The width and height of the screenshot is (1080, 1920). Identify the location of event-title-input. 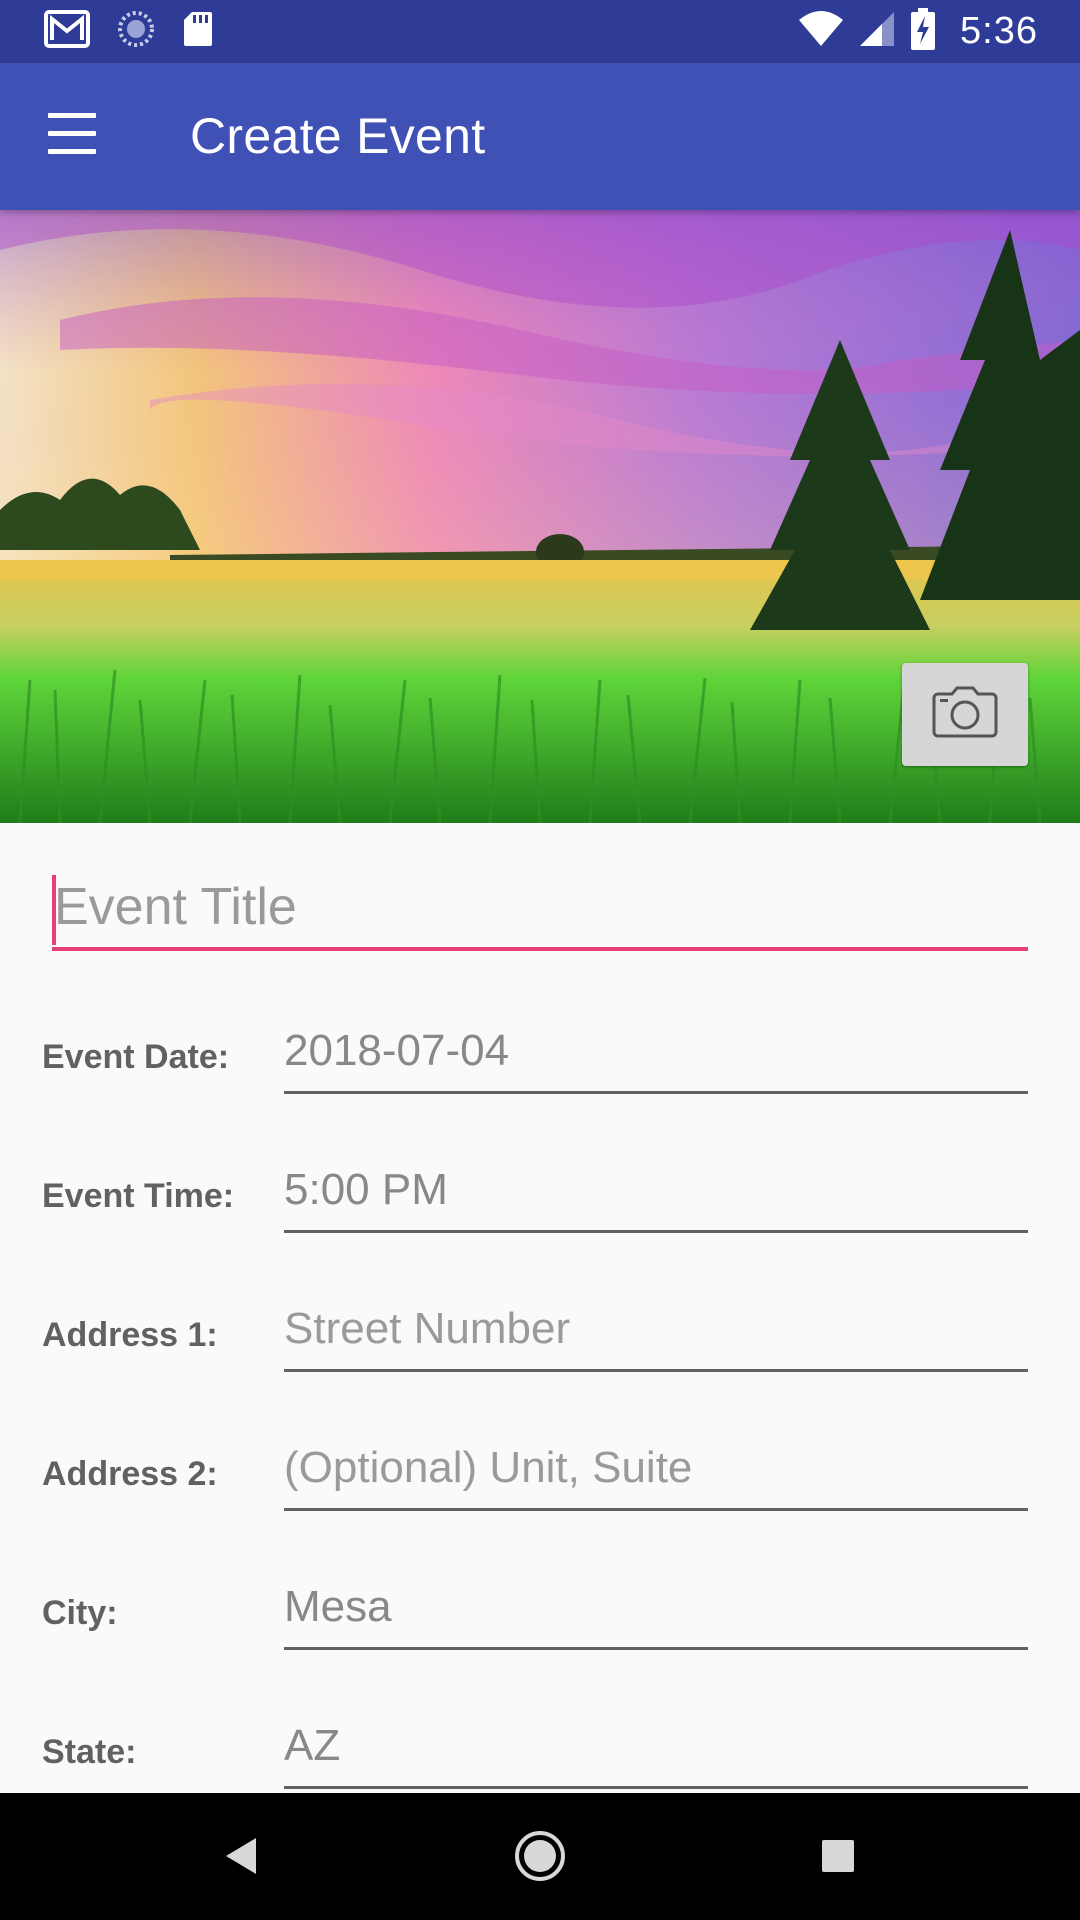
(539, 907).